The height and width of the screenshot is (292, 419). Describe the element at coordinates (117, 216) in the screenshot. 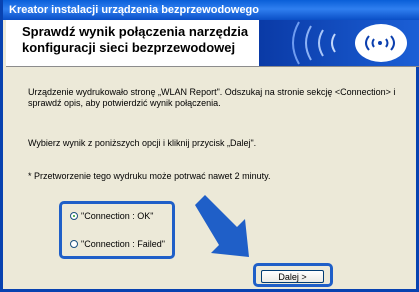

I see `option-connection-ok-label: "Connection : OK"` at that location.